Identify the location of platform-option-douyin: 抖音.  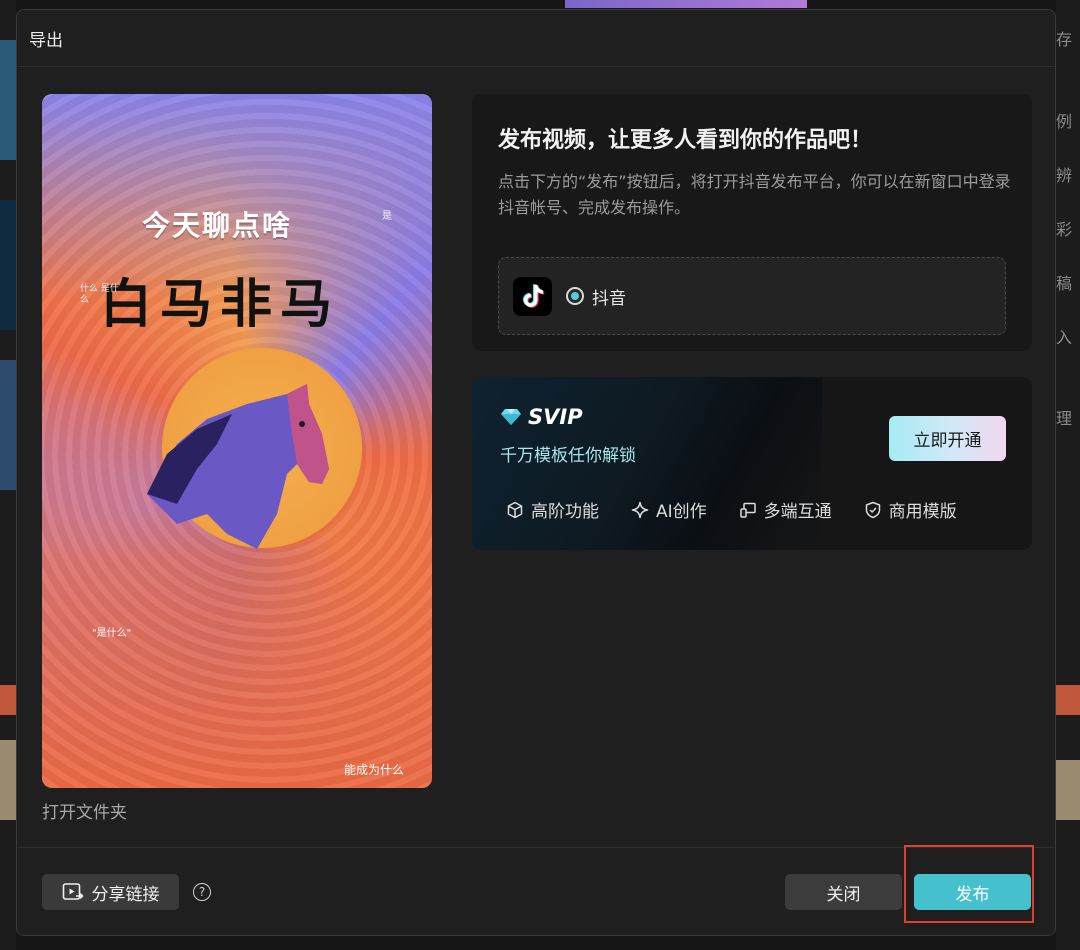
(752, 296).